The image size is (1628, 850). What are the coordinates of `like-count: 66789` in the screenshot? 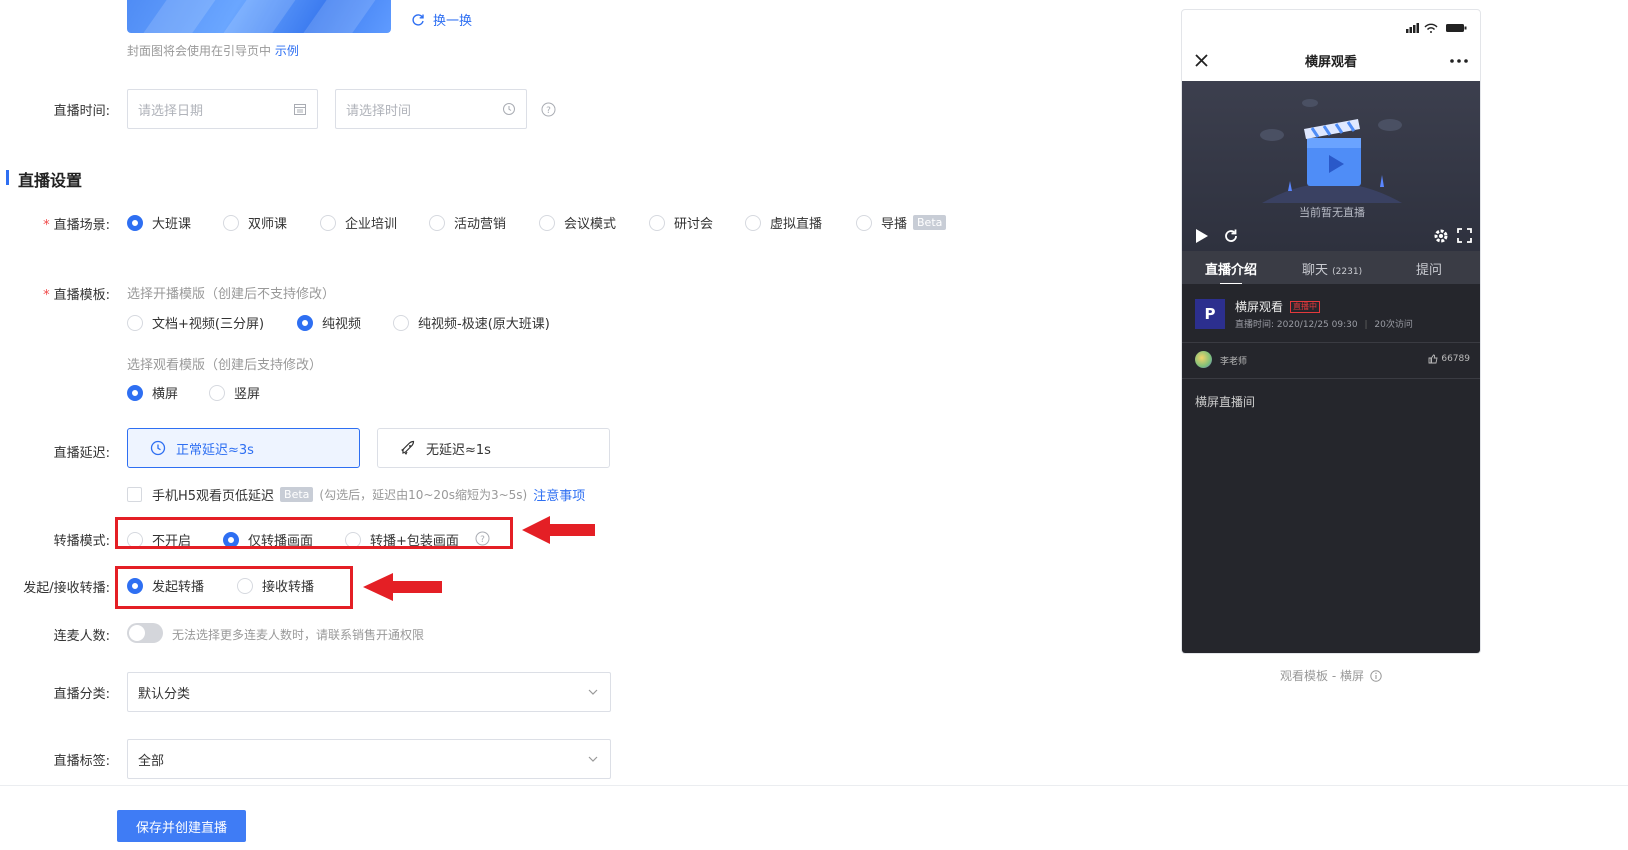 It's located at (1449, 359).